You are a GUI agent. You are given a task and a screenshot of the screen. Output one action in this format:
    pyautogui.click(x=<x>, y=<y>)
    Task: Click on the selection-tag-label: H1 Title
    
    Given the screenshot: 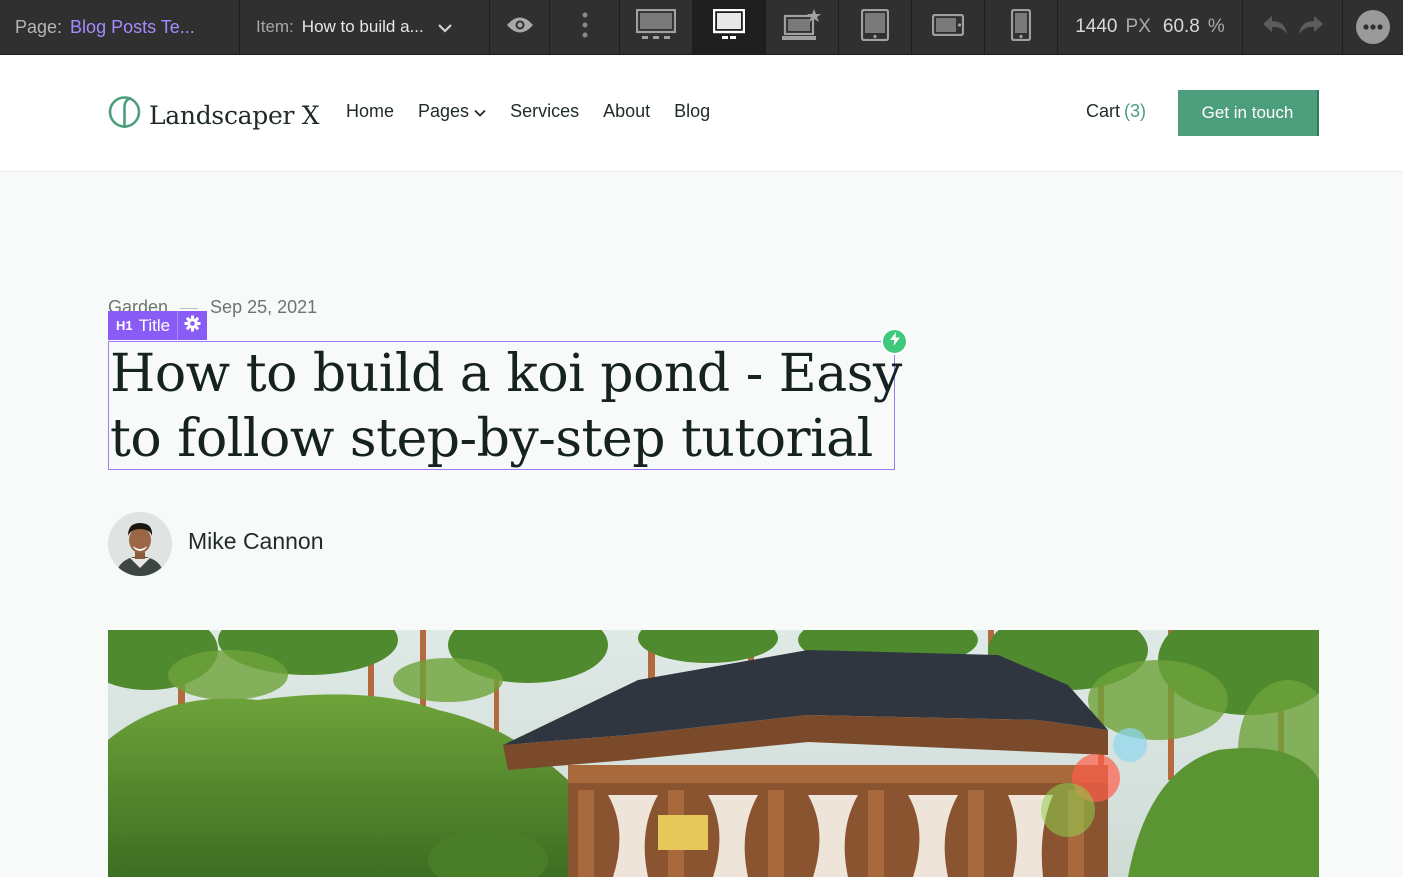 What is the action you would take?
    pyautogui.click(x=142, y=326)
    